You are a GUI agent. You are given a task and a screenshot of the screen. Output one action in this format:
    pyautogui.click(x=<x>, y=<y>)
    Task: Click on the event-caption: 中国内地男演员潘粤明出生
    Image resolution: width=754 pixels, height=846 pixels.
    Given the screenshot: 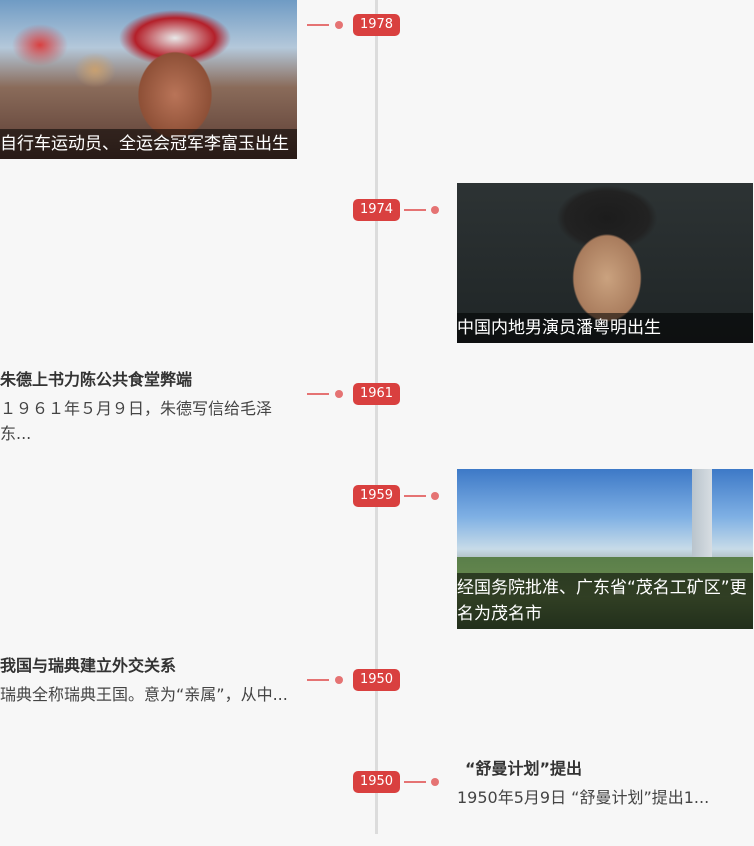 What is the action you would take?
    pyautogui.click(x=605, y=328)
    